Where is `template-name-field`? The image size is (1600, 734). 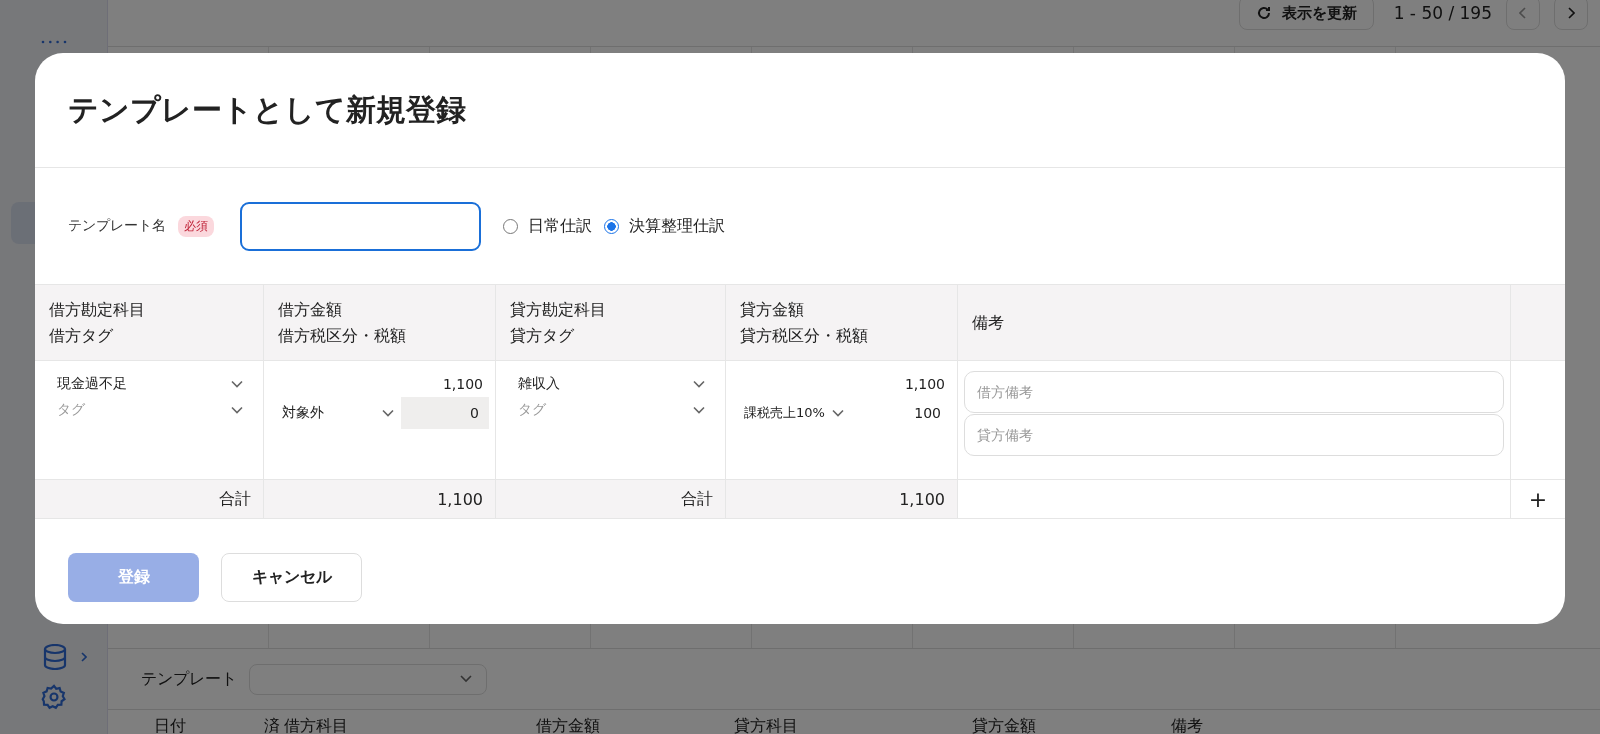 template-name-field is located at coordinates (360, 226).